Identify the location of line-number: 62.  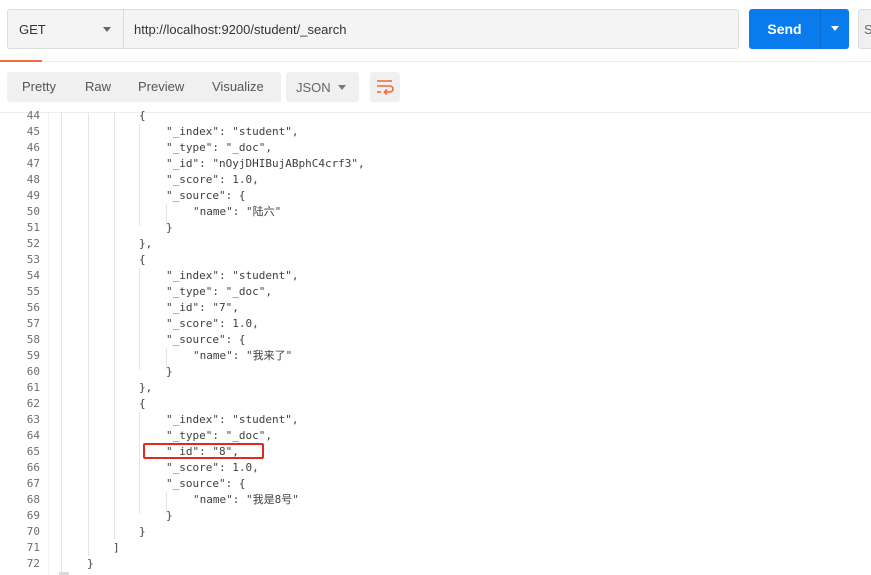
(33, 403).